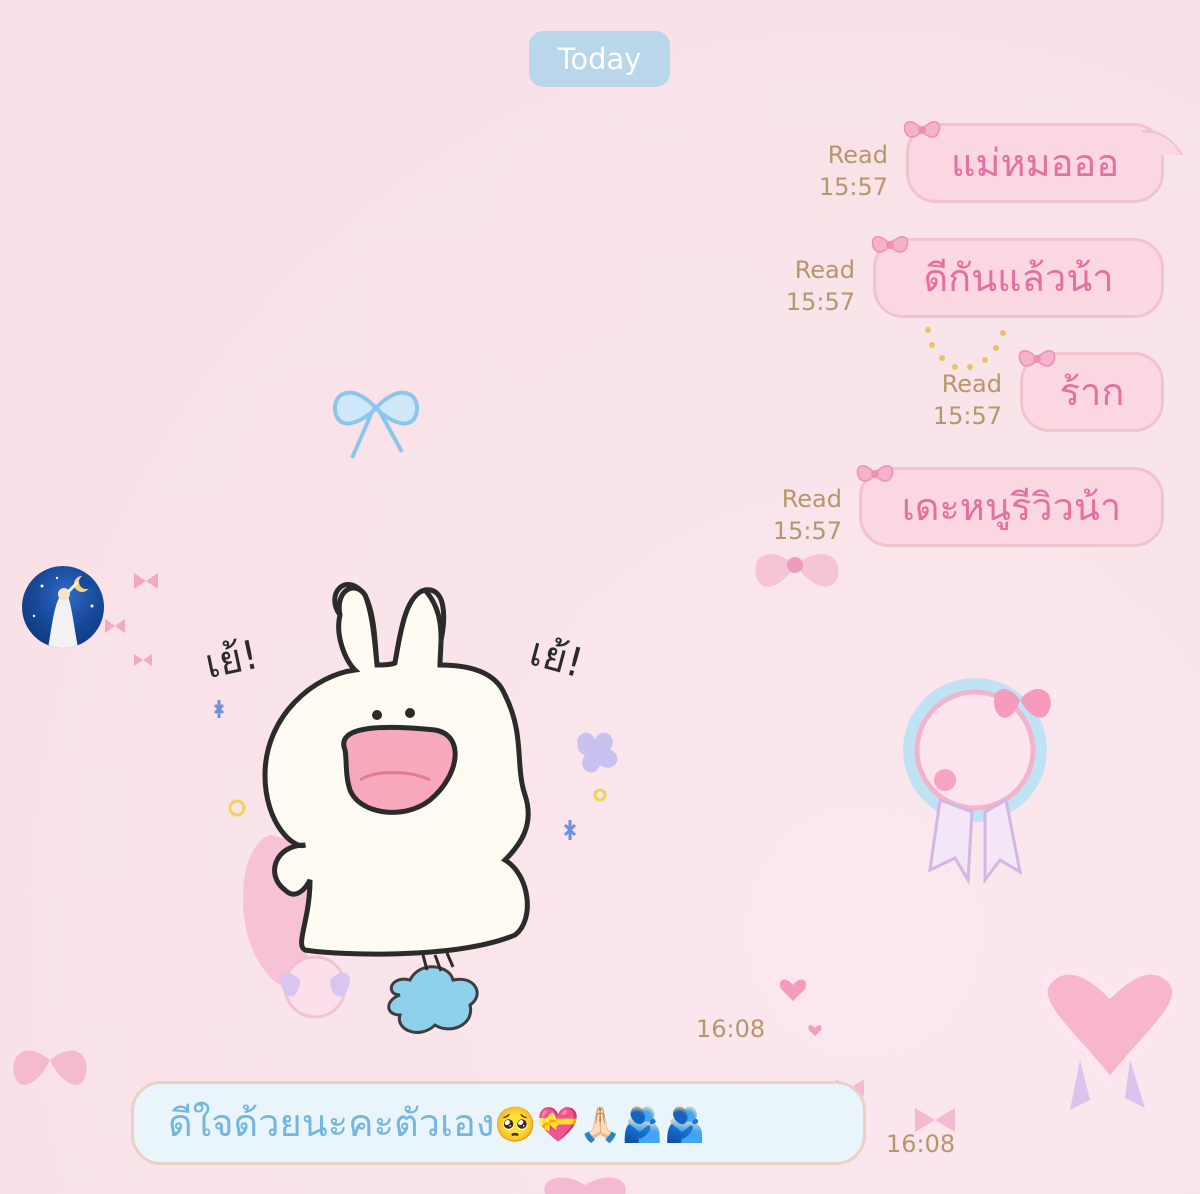  I want to click on outgoing-message-bubble: ดีกันแล้วน้า, so click(1018, 278).